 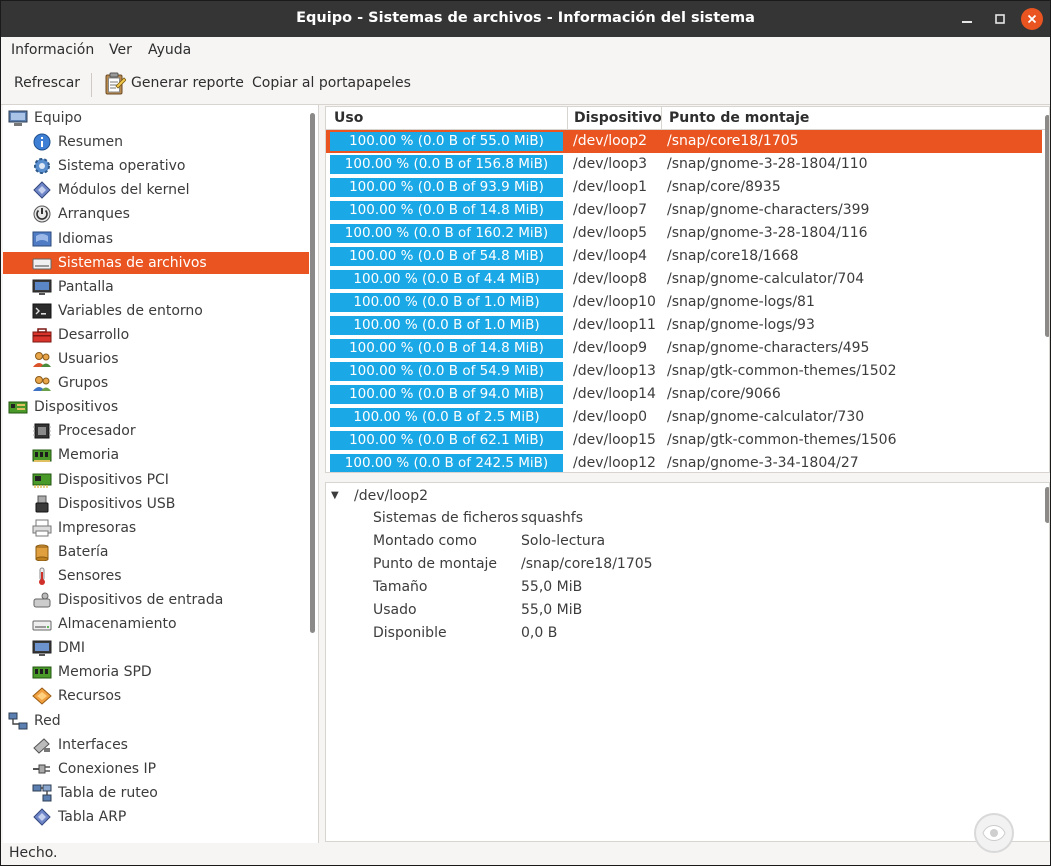 I want to click on detail-row: Montado como Solo-lectura, so click(x=693, y=544).